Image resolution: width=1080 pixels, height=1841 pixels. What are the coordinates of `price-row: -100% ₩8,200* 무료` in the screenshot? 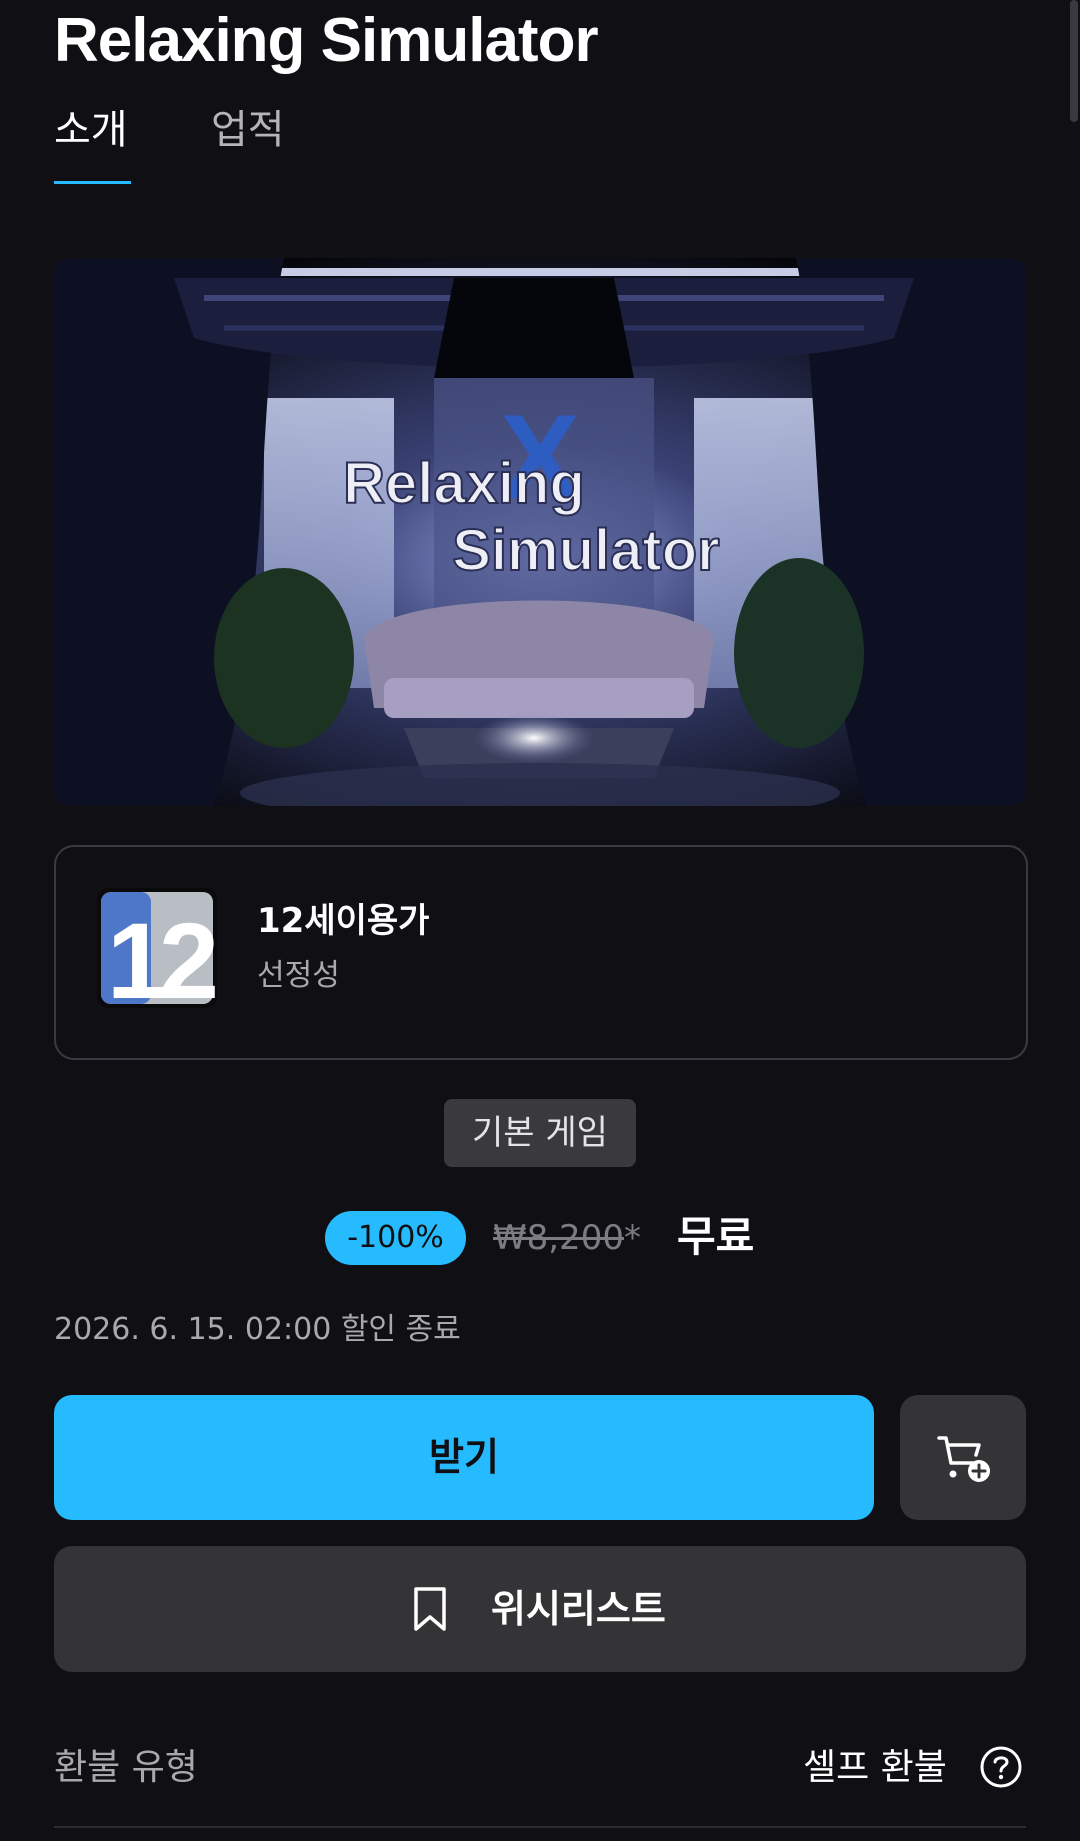 It's located at (540, 1238).